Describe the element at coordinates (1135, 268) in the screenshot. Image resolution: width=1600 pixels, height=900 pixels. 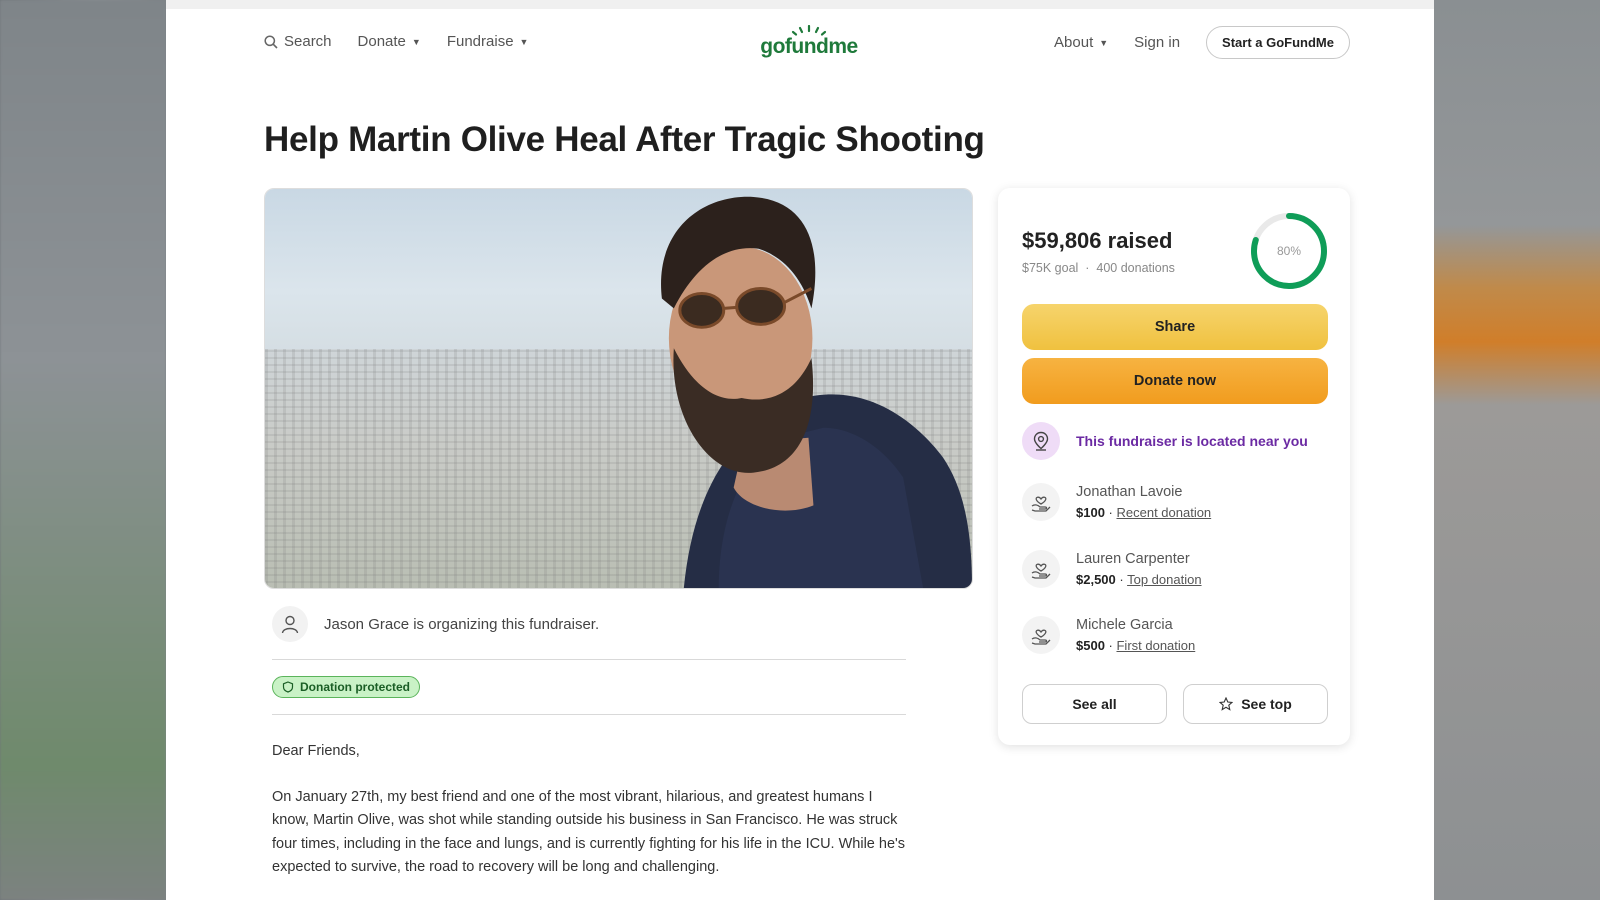
I see `donation-count: 400 donations` at that location.